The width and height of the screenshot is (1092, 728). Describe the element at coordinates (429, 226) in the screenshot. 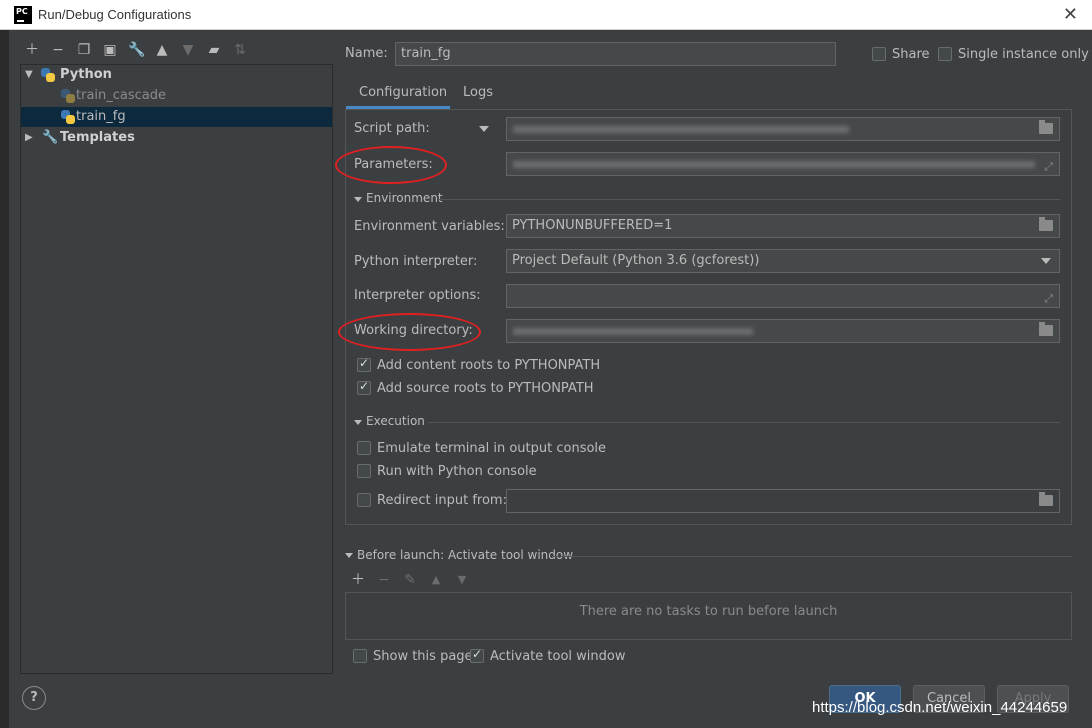

I see `env-vars-label: Environment variables:` at that location.